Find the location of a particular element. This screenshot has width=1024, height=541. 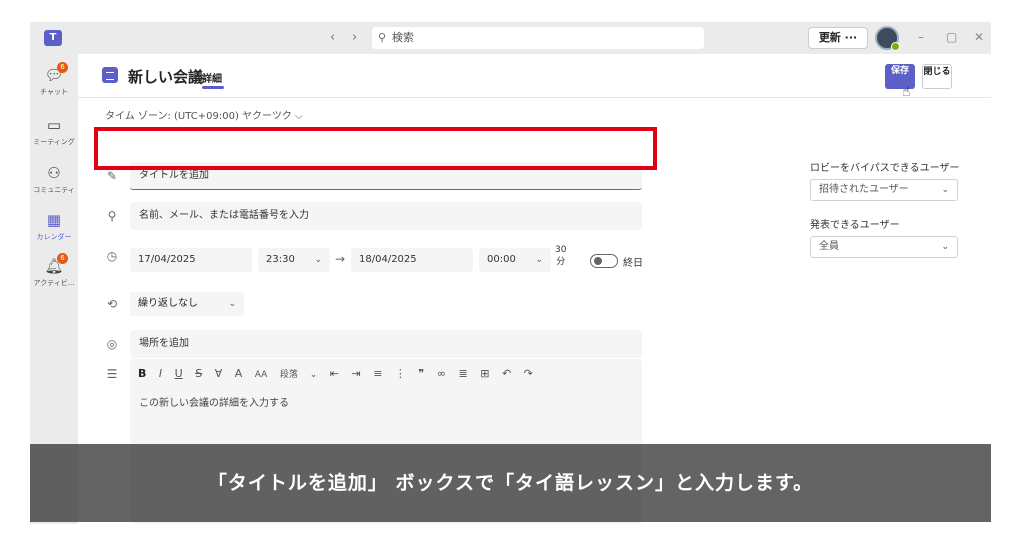

paragraph-label: 段落 is located at coordinates (288, 375).